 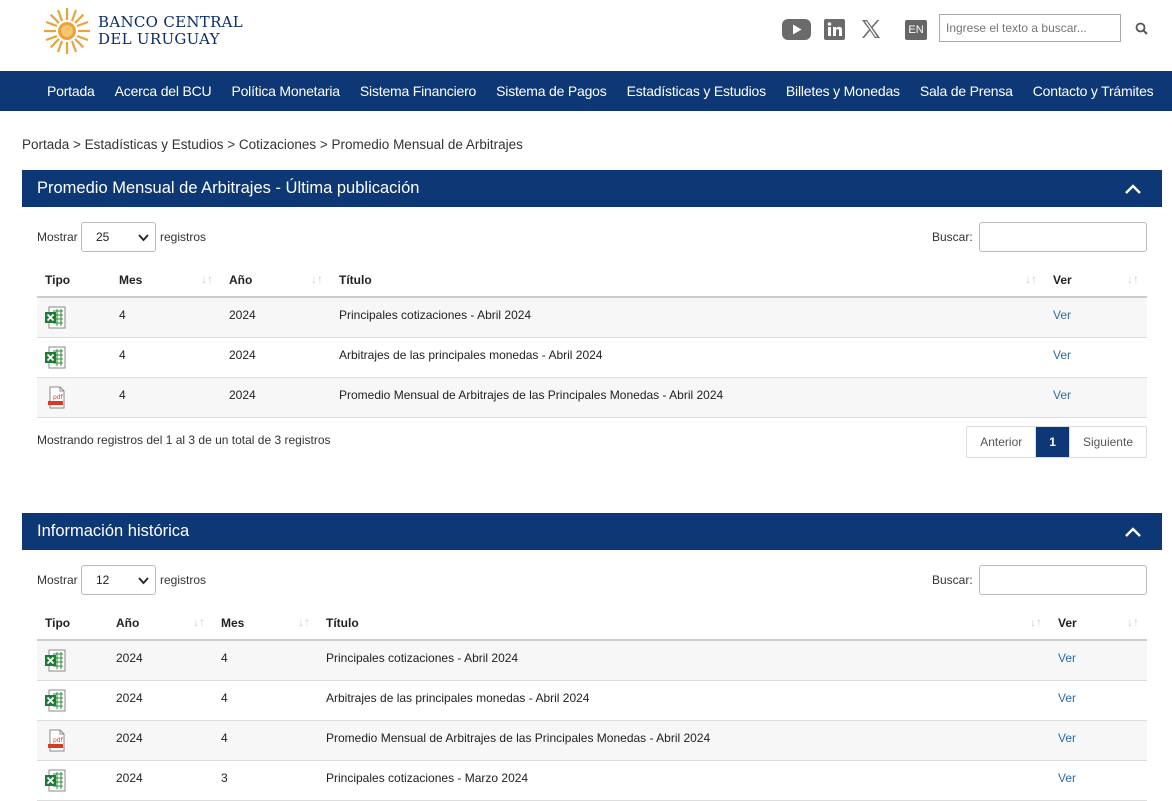 What do you see at coordinates (183, 237) in the screenshot?
I see `records-label: registros` at bounding box center [183, 237].